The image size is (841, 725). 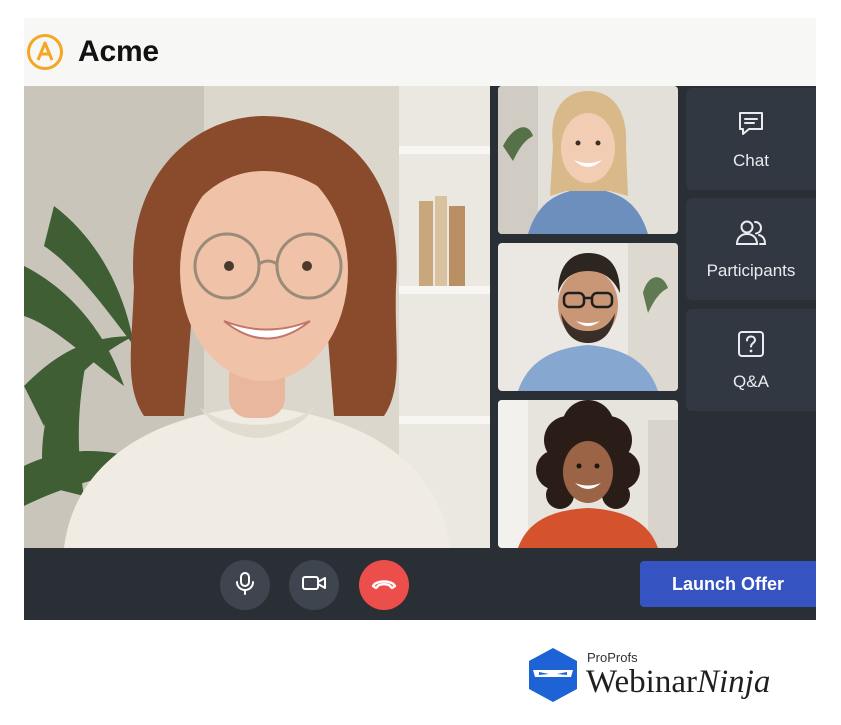 What do you see at coordinates (751, 270) in the screenshot?
I see `participants-label: Participants` at bounding box center [751, 270].